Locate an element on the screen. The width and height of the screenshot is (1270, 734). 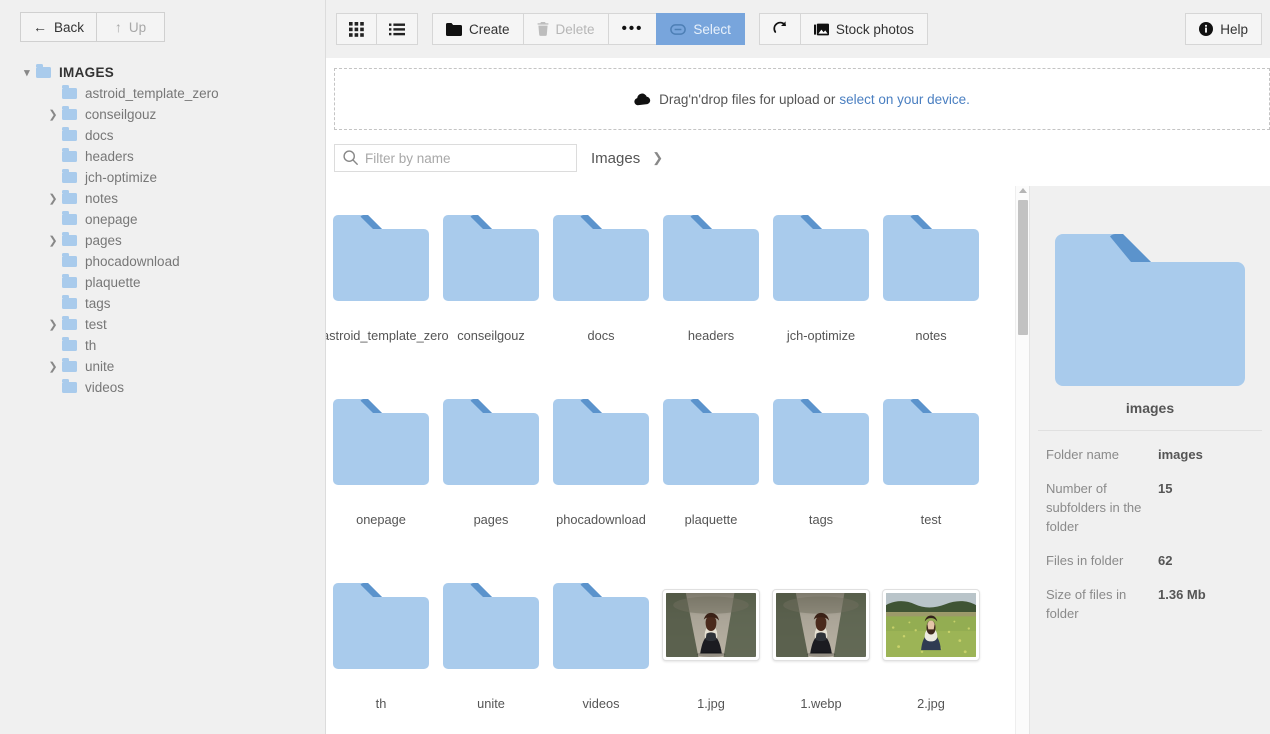
grid-item-file: 2.jpg is located at coordinates (931, 656).